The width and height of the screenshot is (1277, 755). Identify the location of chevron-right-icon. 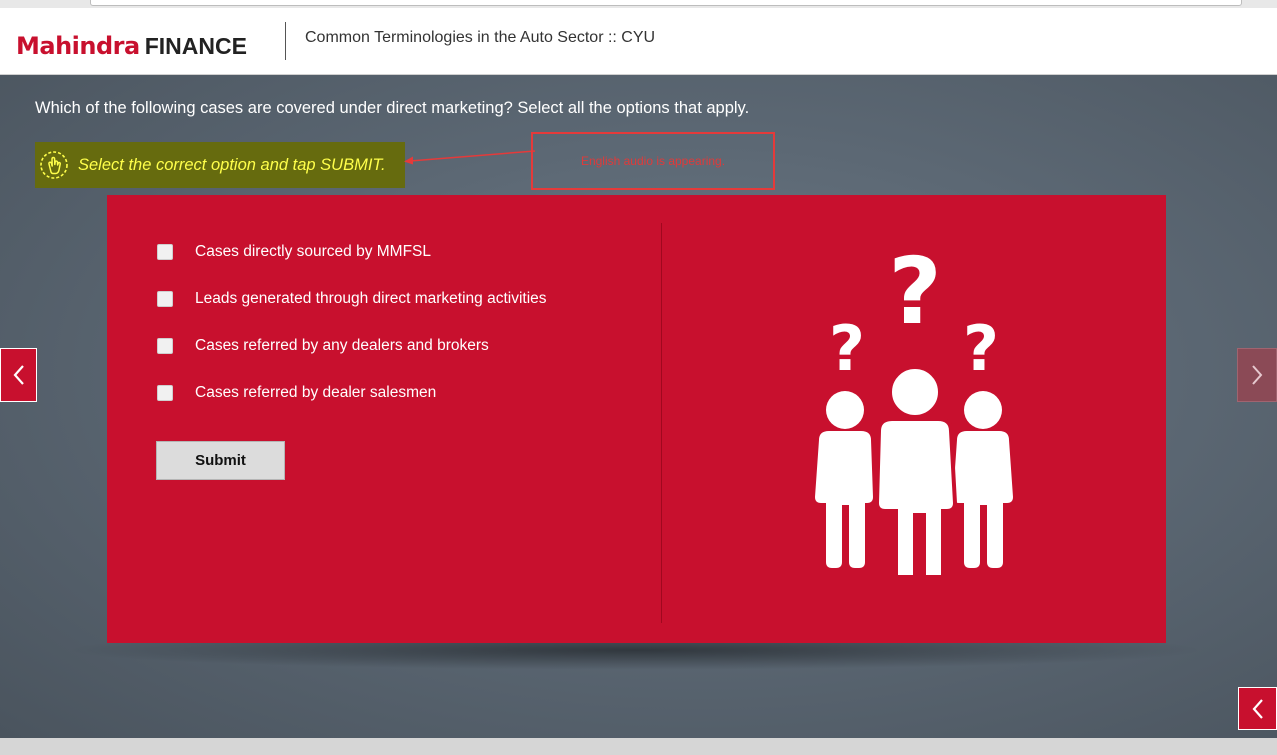
(1257, 375).